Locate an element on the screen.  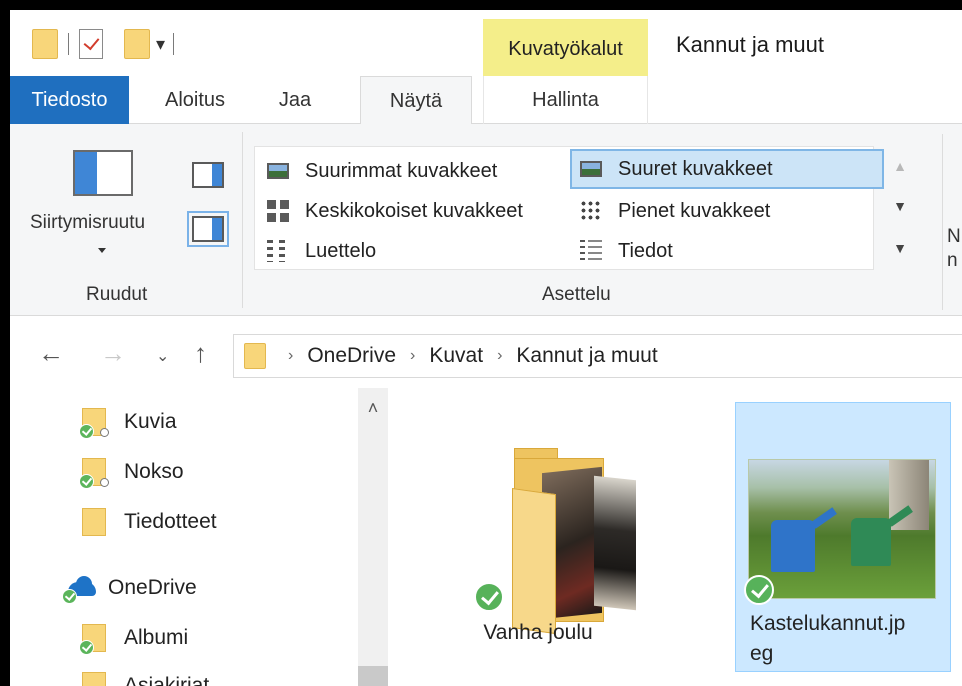
layout-item-label: Suuret kuvakkeet is located at coordinates (695, 168).